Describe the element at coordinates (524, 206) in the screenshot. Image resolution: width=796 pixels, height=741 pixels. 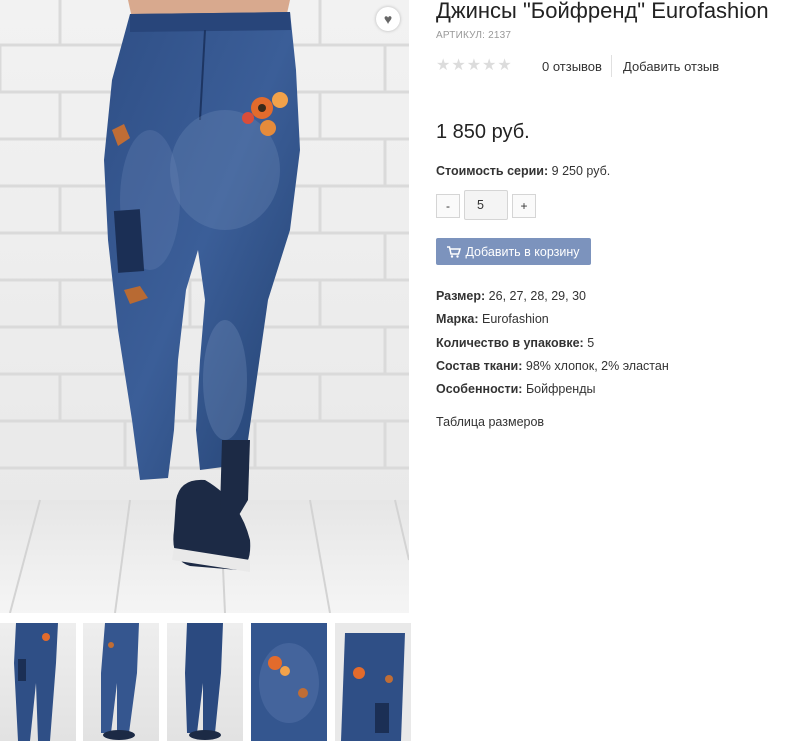
I see `quantity-increase-button: +` at that location.